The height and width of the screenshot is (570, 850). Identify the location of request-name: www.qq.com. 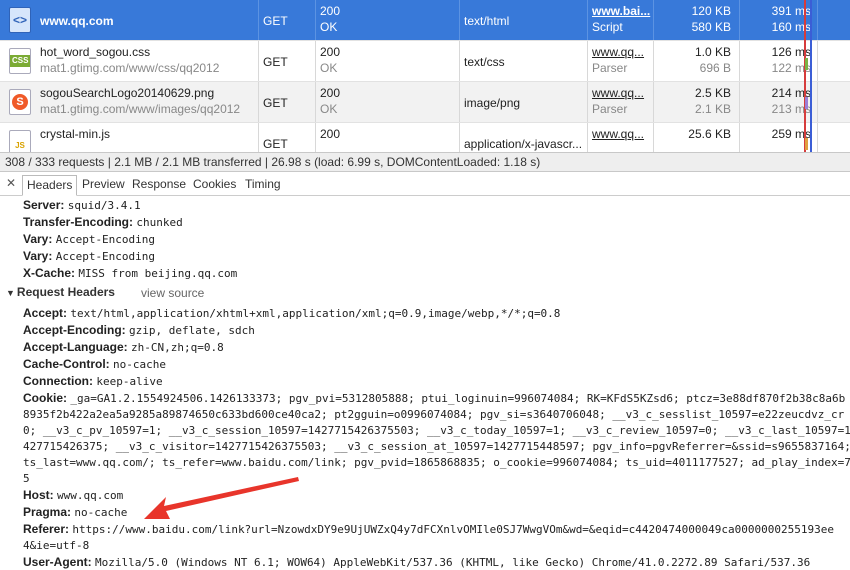
(77, 21).